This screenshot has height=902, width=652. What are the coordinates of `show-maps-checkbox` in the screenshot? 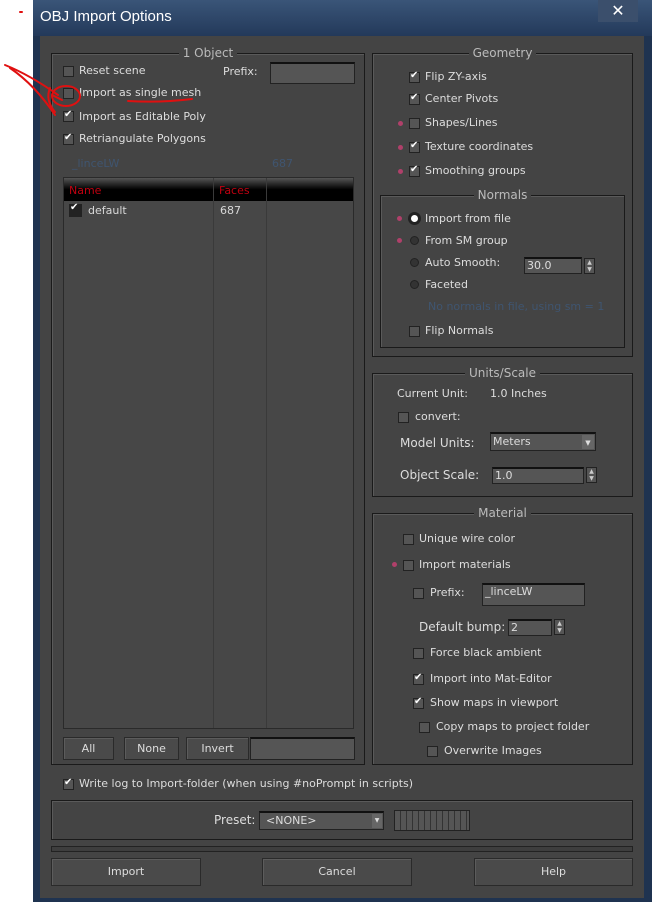 It's located at (418, 702).